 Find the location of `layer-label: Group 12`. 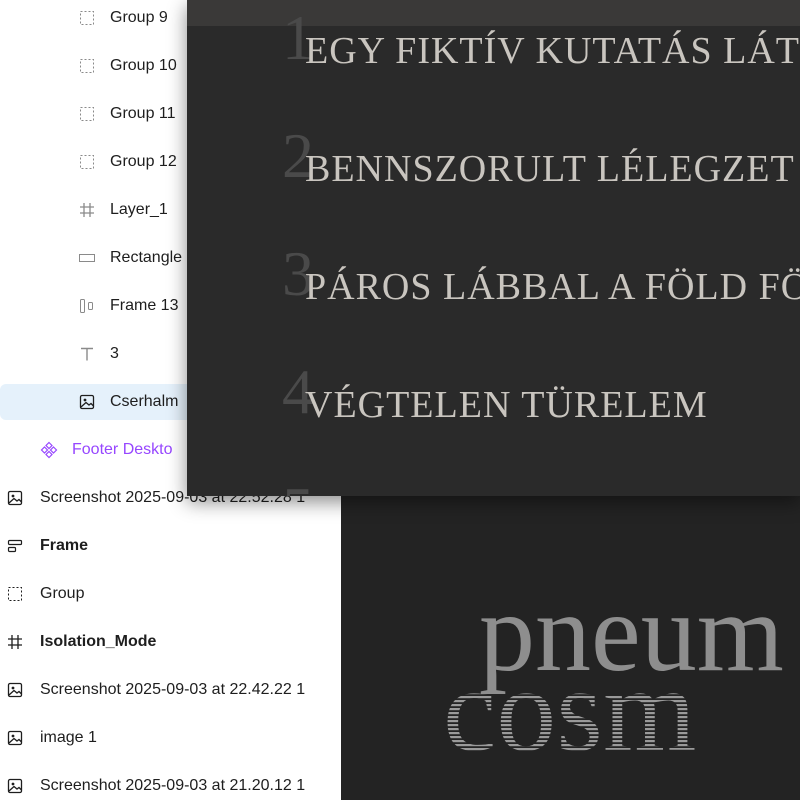

layer-label: Group 12 is located at coordinates (143, 161).